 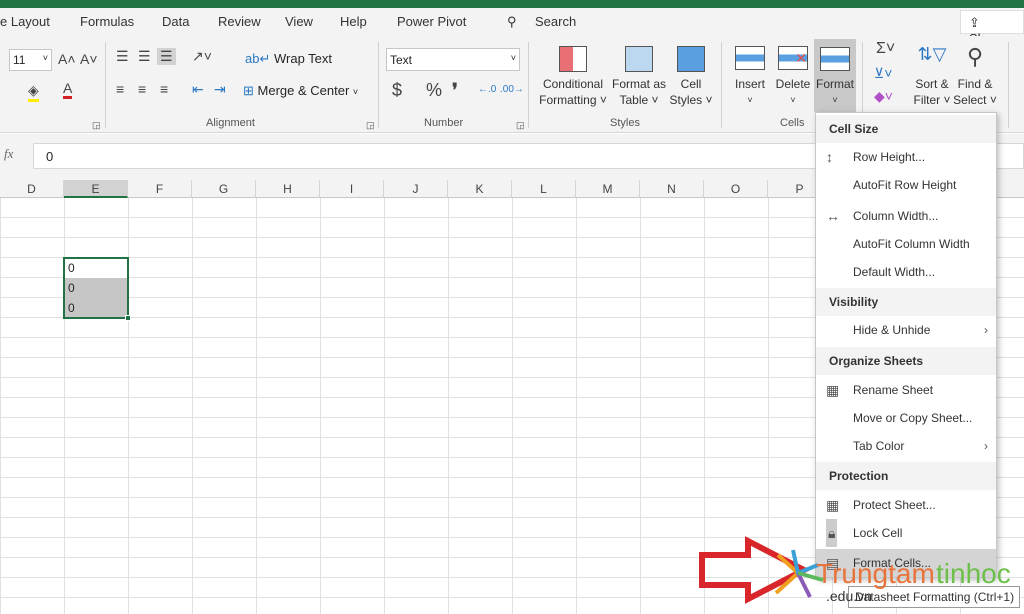 What do you see at coordinates (175, 21) in the screenshot?
I see `tab-data: Data` at bounding box center [175, 21].